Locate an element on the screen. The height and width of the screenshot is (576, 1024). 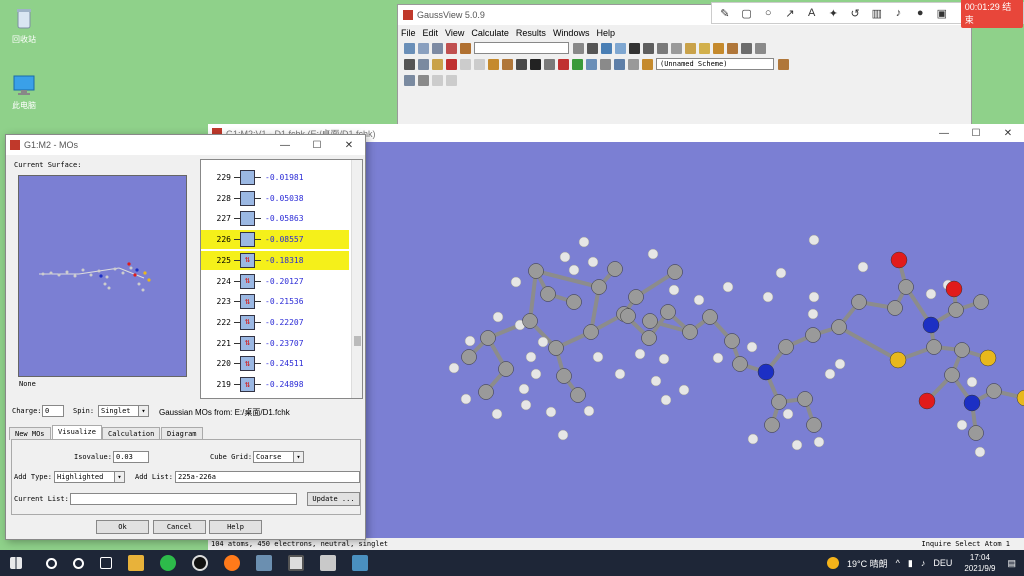
minimize-button: — is located at coordinates (285, 145).